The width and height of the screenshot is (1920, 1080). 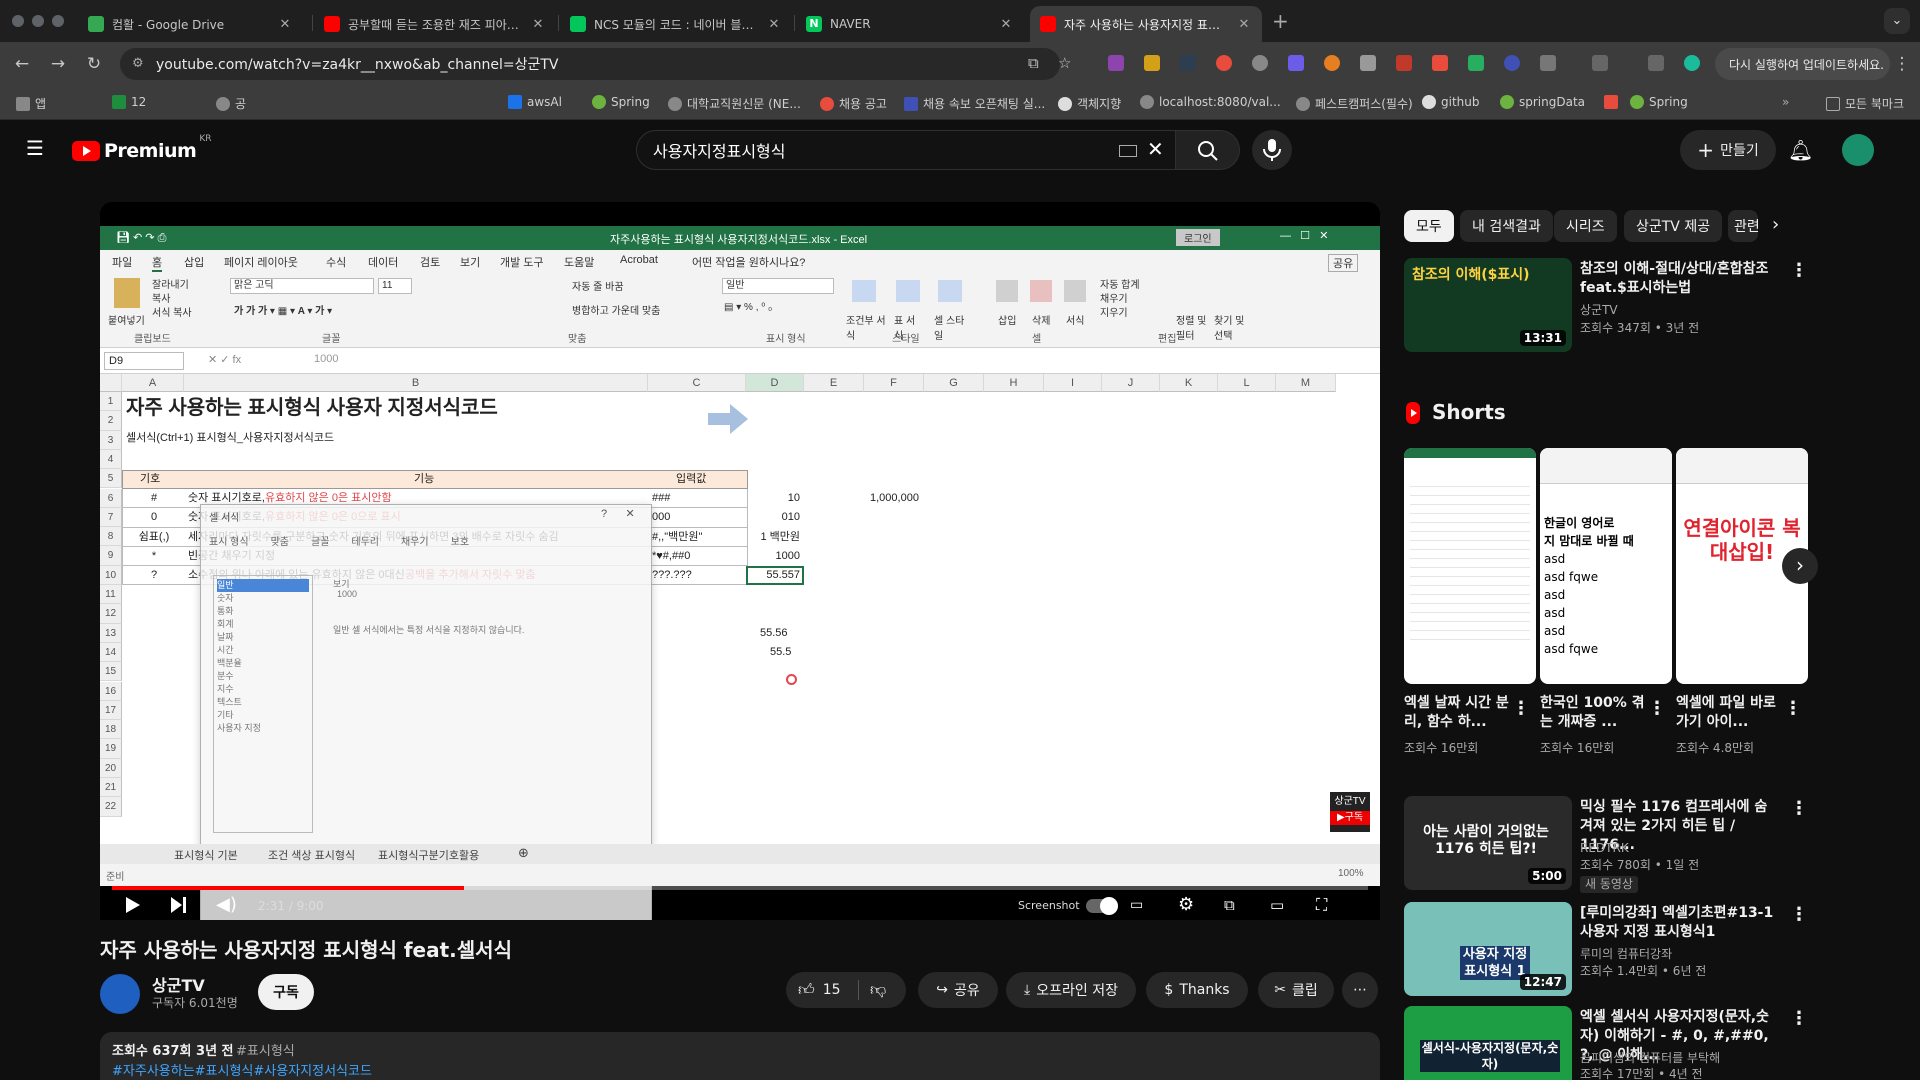 What do you see at coordinates (18, 21) in the screenshot?
I see `window-close-button` at bounding box center [18, 21].